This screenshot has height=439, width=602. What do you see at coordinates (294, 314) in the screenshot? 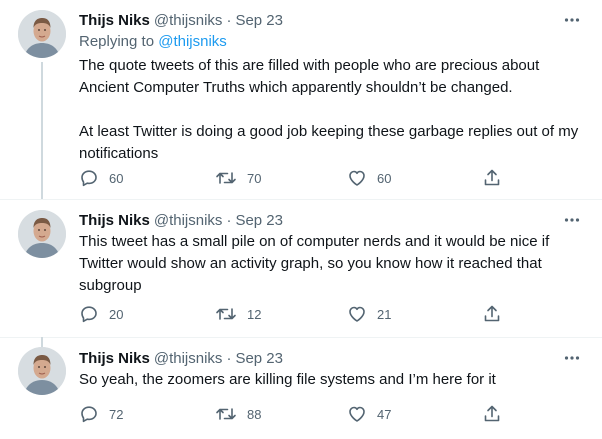
I see `tweet-actions: 20 12 21` at bounding box center [294, 314].